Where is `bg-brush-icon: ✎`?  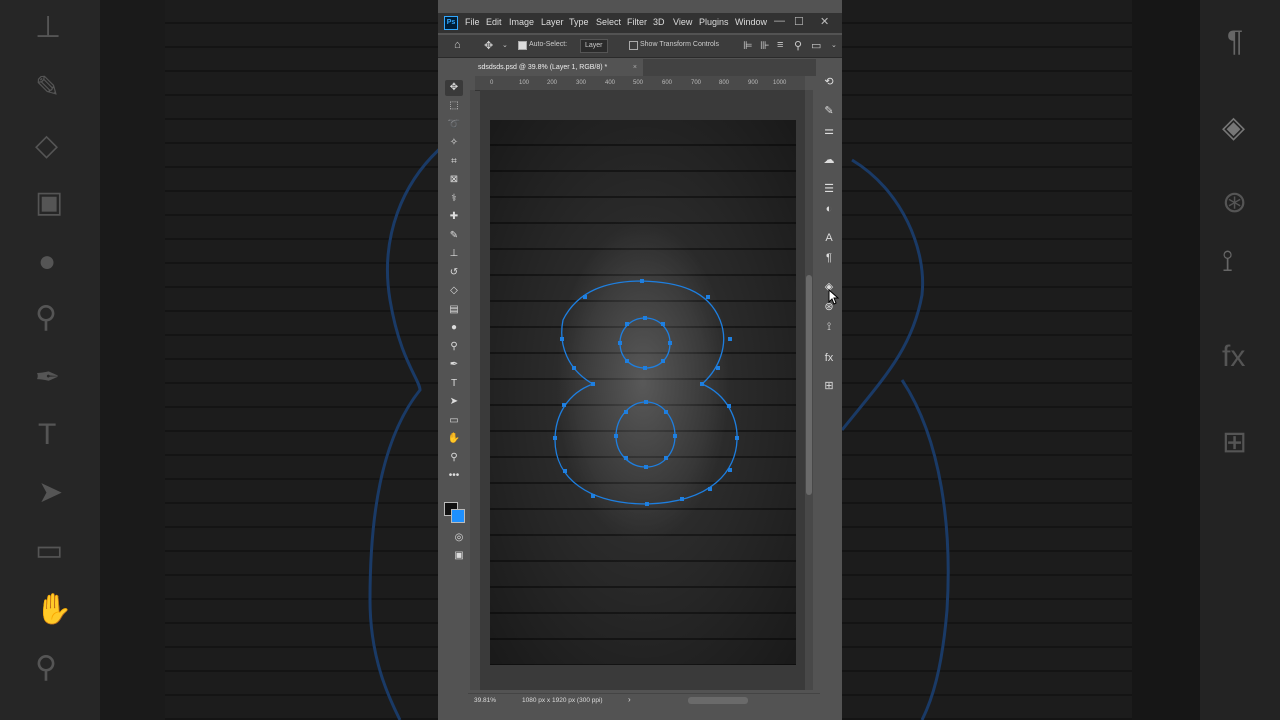 bg-brush-icon: ✎ is located at coordinates (48, 87).